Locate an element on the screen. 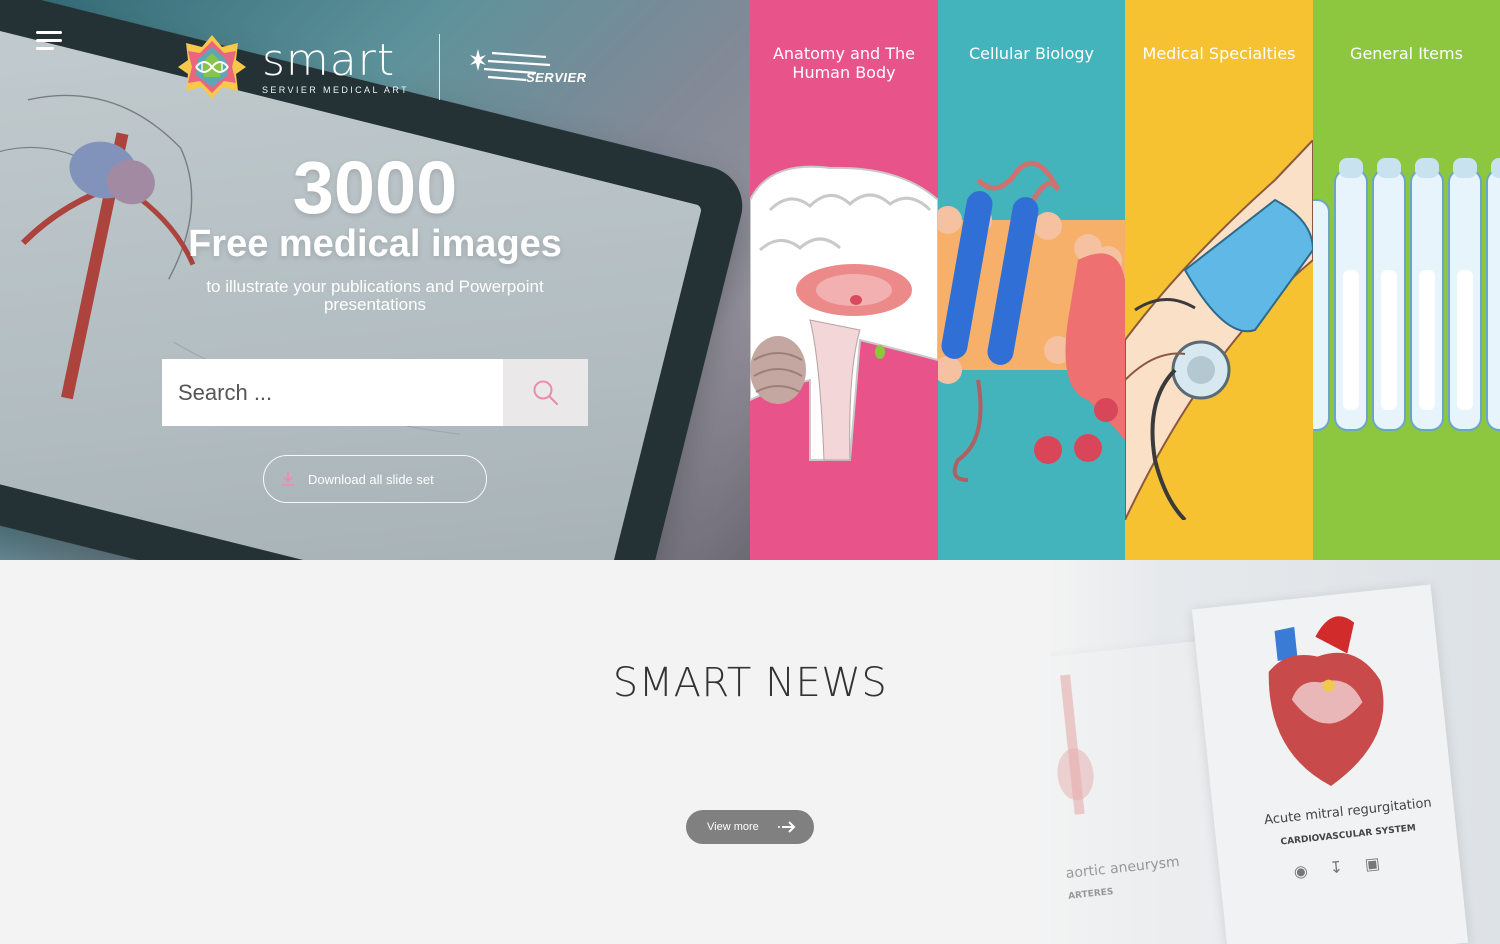 The height and width of the screenshot is (944, 1500). calendar-icon: ▣ is located at coordinates (1372, 864).